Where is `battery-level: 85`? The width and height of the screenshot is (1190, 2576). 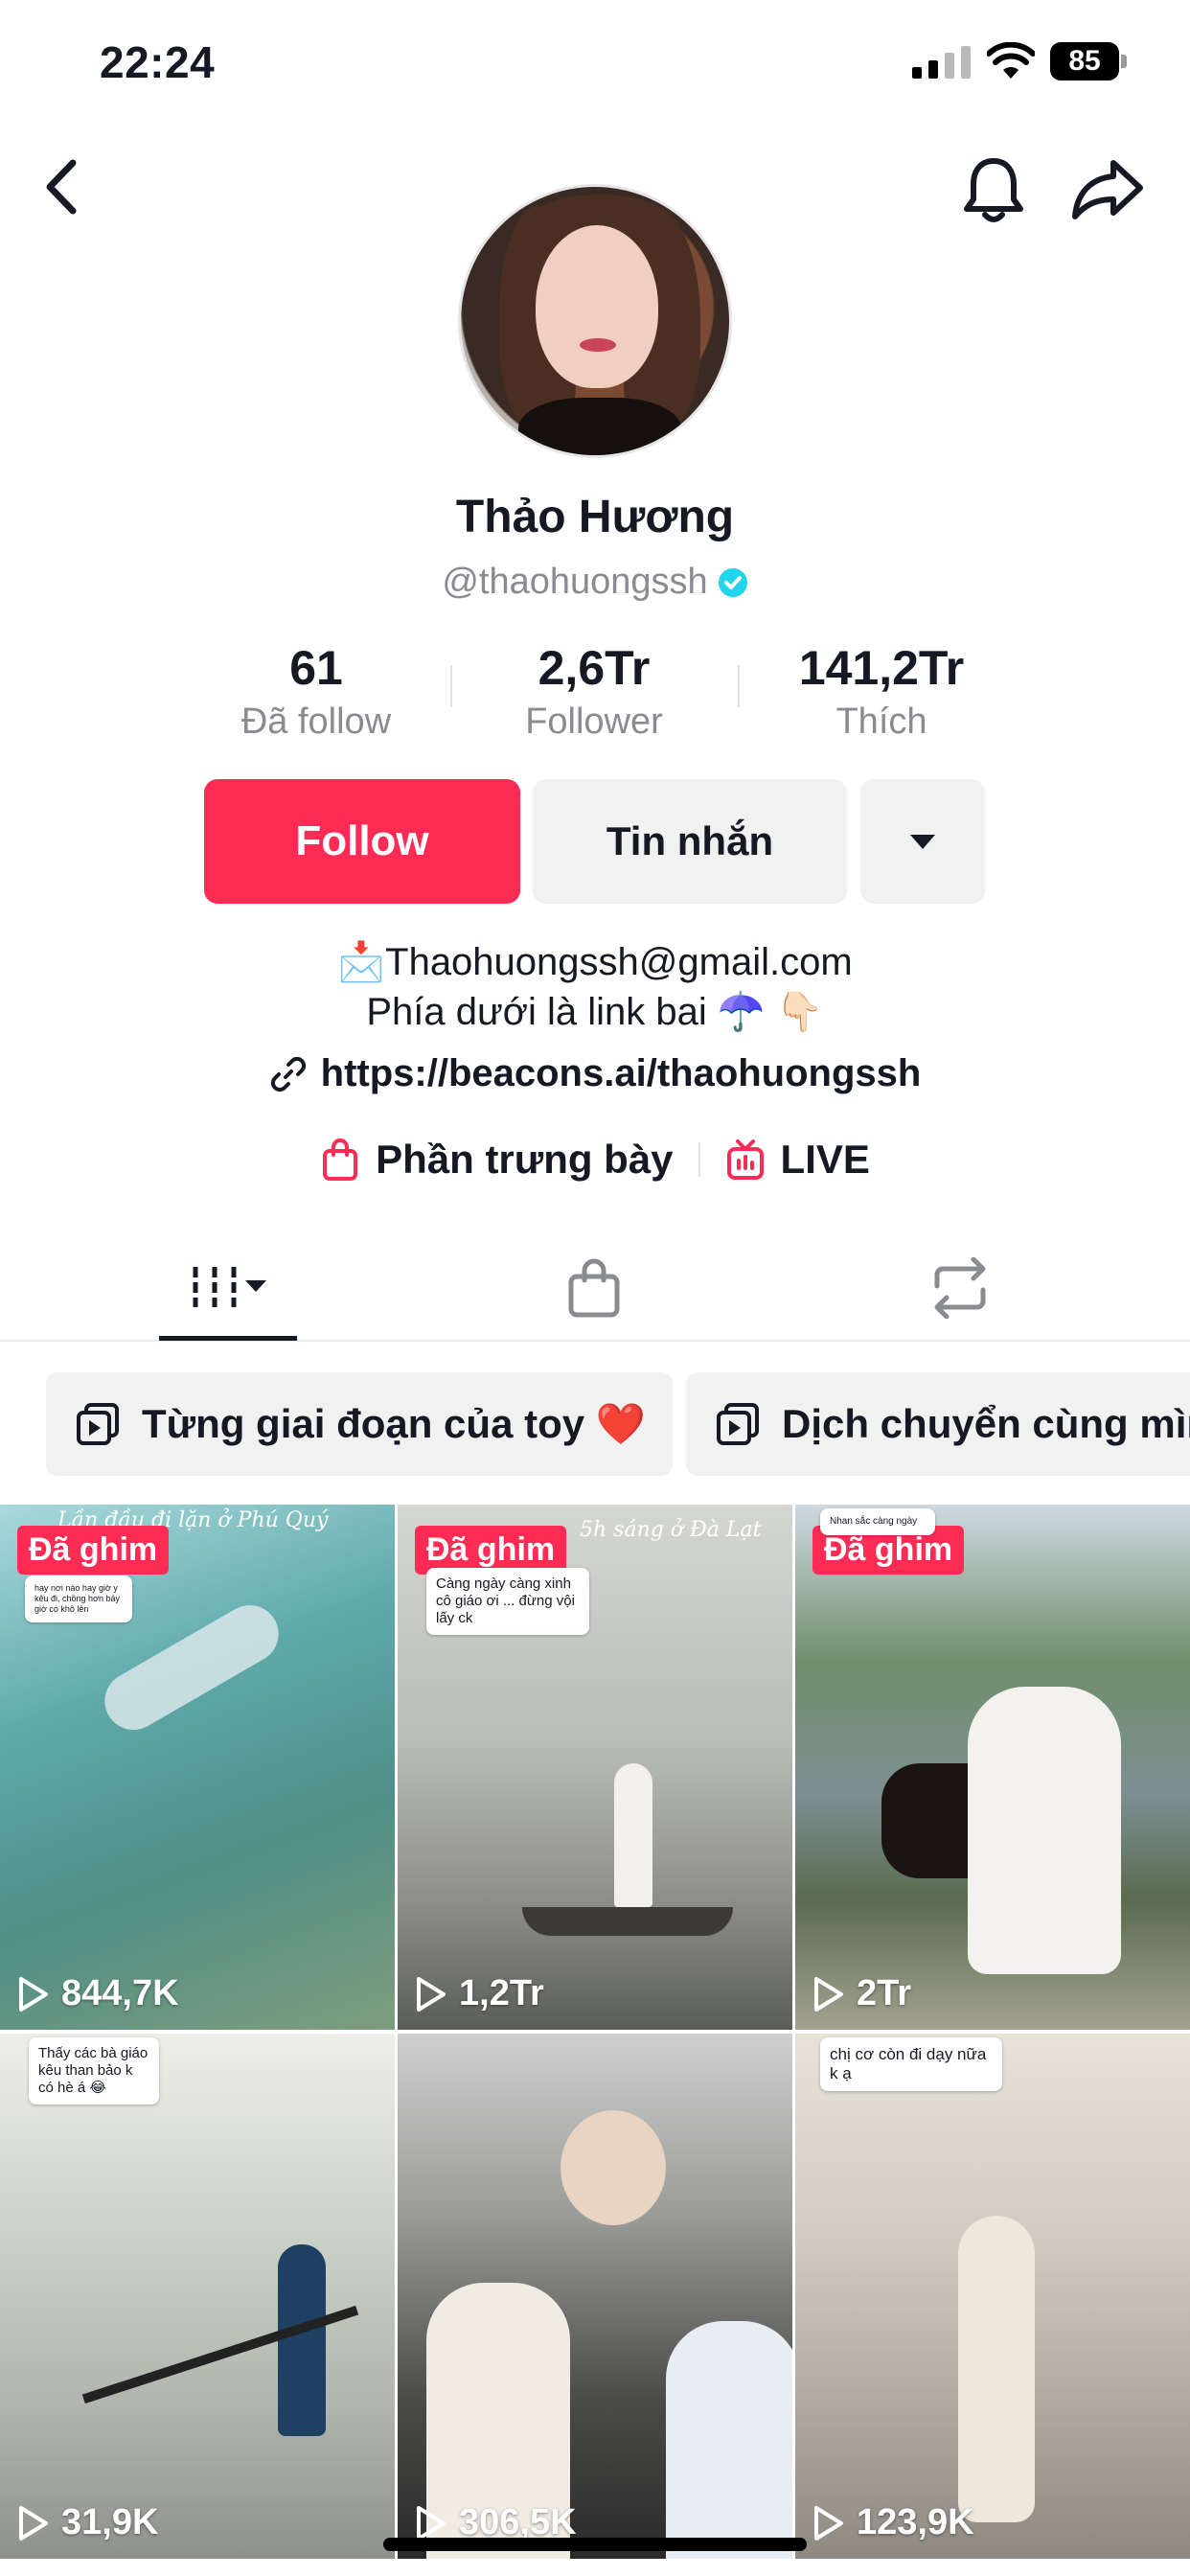
battery-level: 85 is located at coordinates (1084, 61).